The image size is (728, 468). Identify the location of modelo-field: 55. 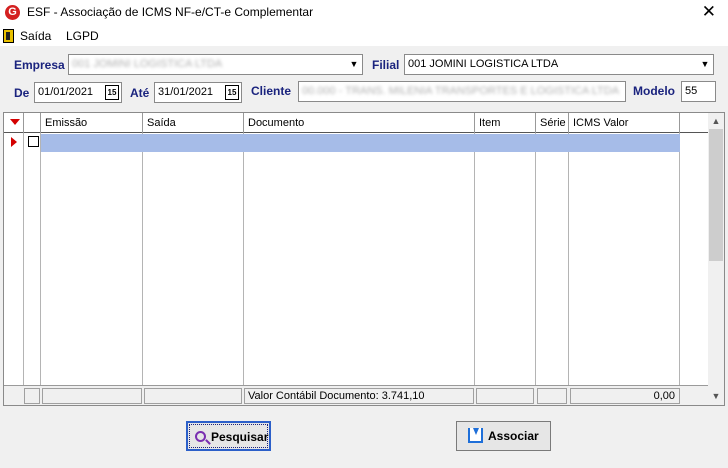
(698, 91).